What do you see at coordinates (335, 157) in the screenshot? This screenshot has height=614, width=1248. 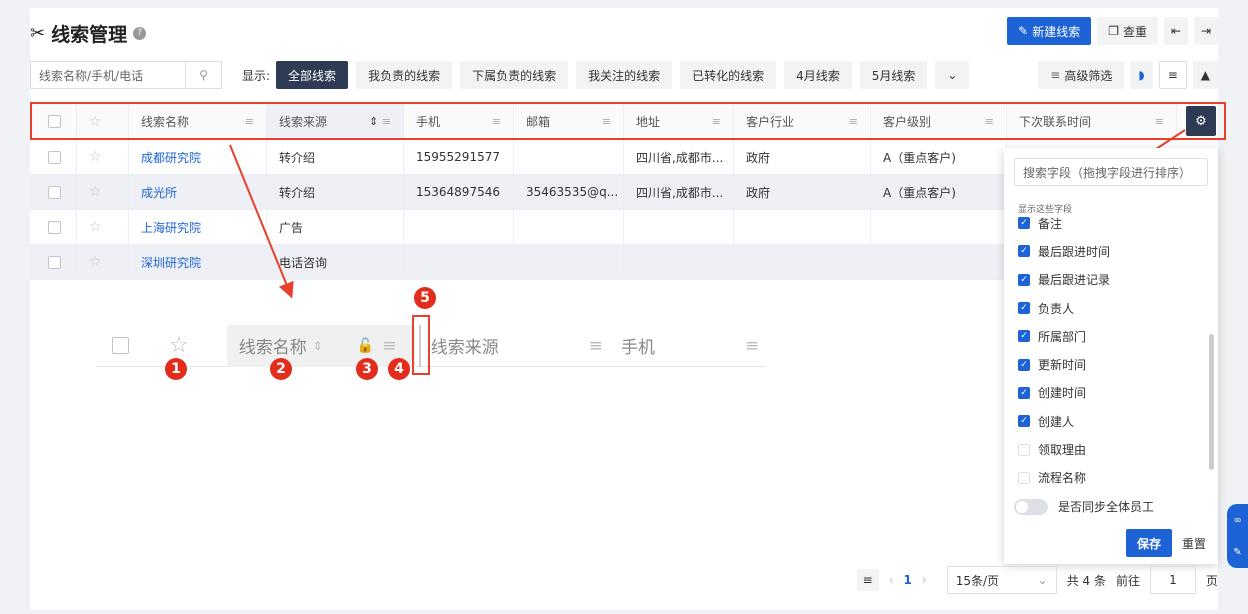 I see `source-cell: 转介绍` at bounding box center [335, 157].